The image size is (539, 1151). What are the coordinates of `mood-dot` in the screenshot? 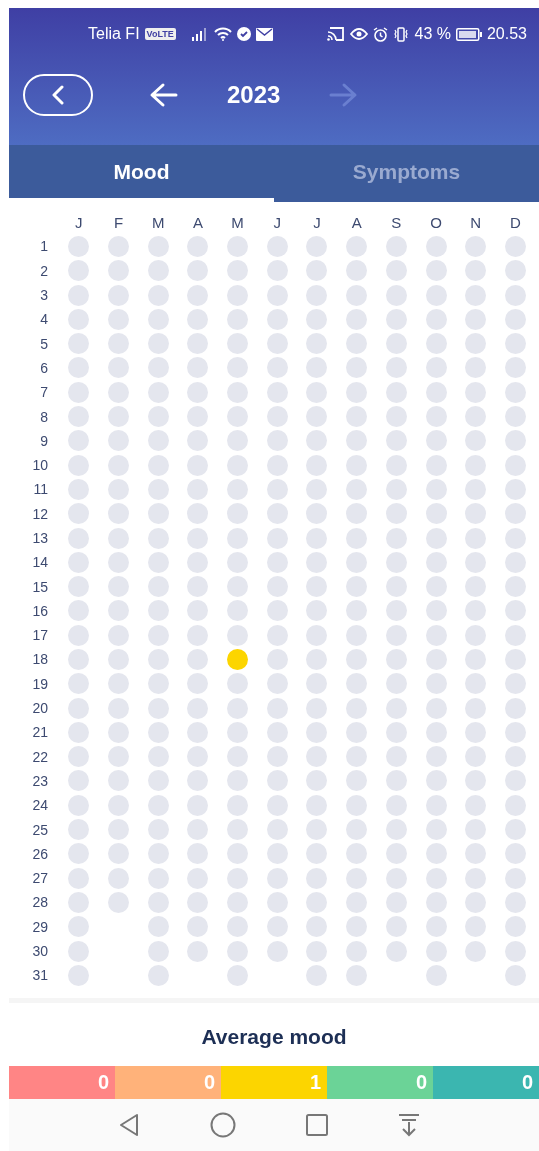 It's located at (238, 659).